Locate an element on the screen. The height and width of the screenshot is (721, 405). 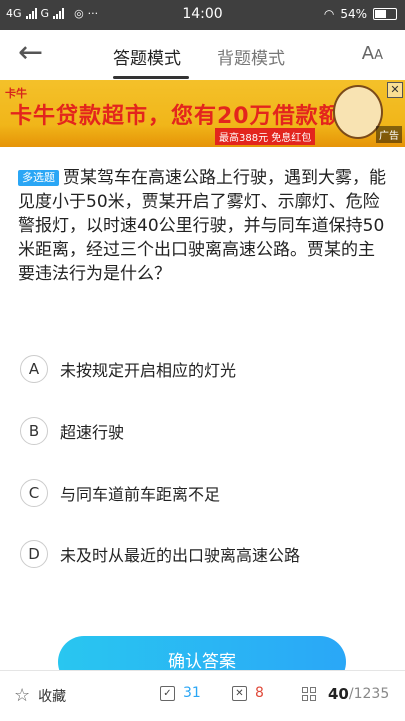
option-key: C is located at coordinates (34, 493).